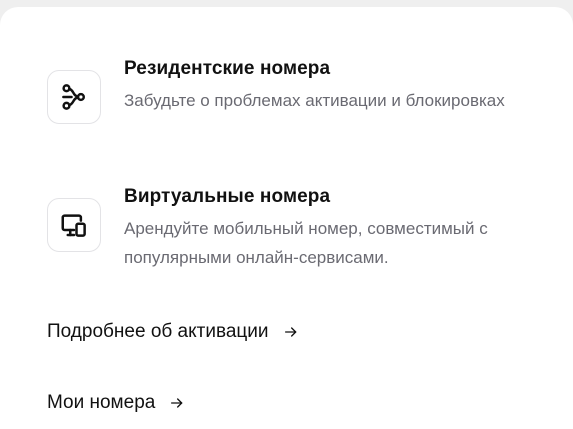  Describe the element at coordinates (158, 331) in the screenshot. I see `link-label: Подробнее об активации` at that location.